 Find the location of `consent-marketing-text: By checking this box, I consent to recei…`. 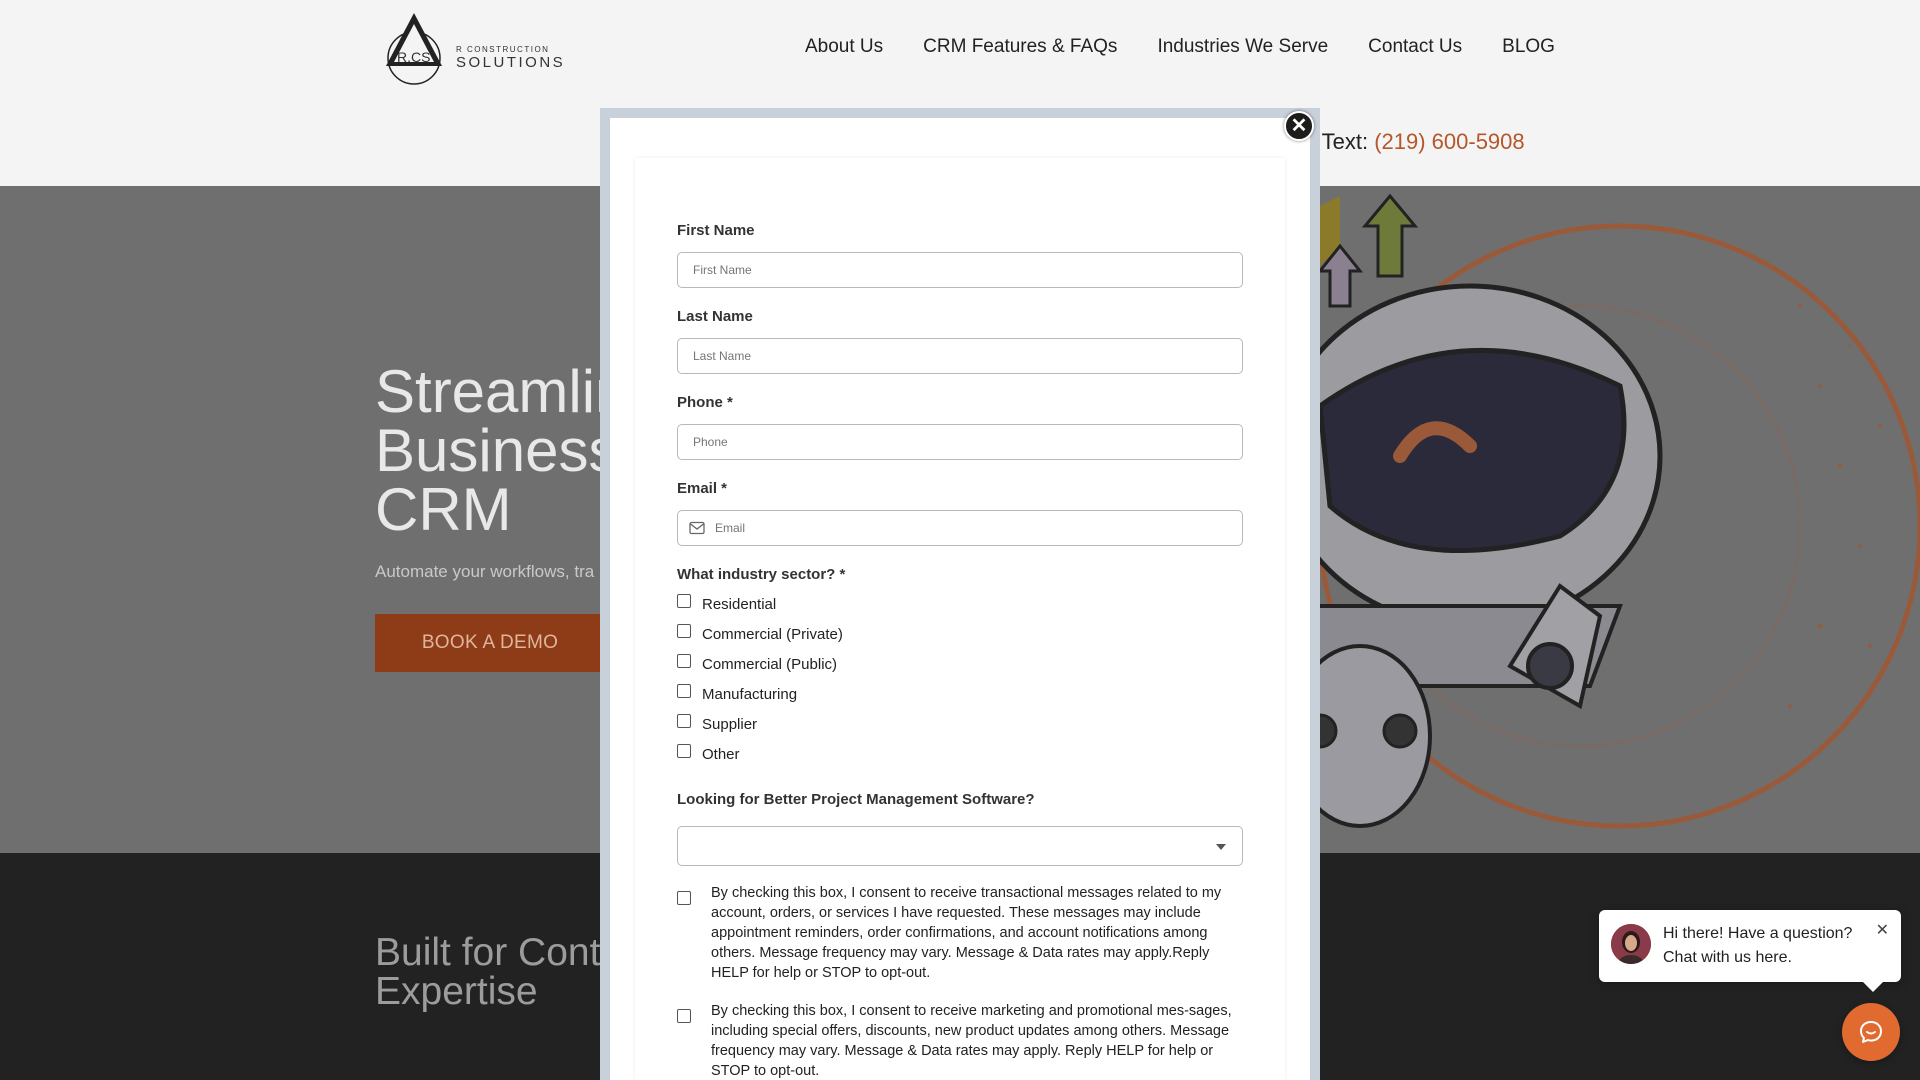

consent-marketing-text: By checking this box, I consent to recei… is located at coordinates (971, 1041).